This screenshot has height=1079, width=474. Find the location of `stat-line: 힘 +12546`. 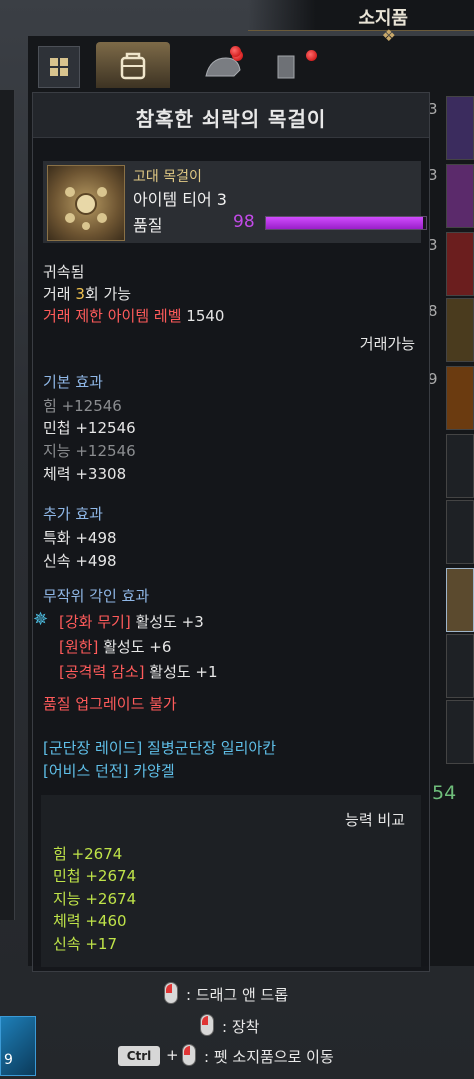

stat-line: 힘 +12546 is located at coordinates (82, 406).